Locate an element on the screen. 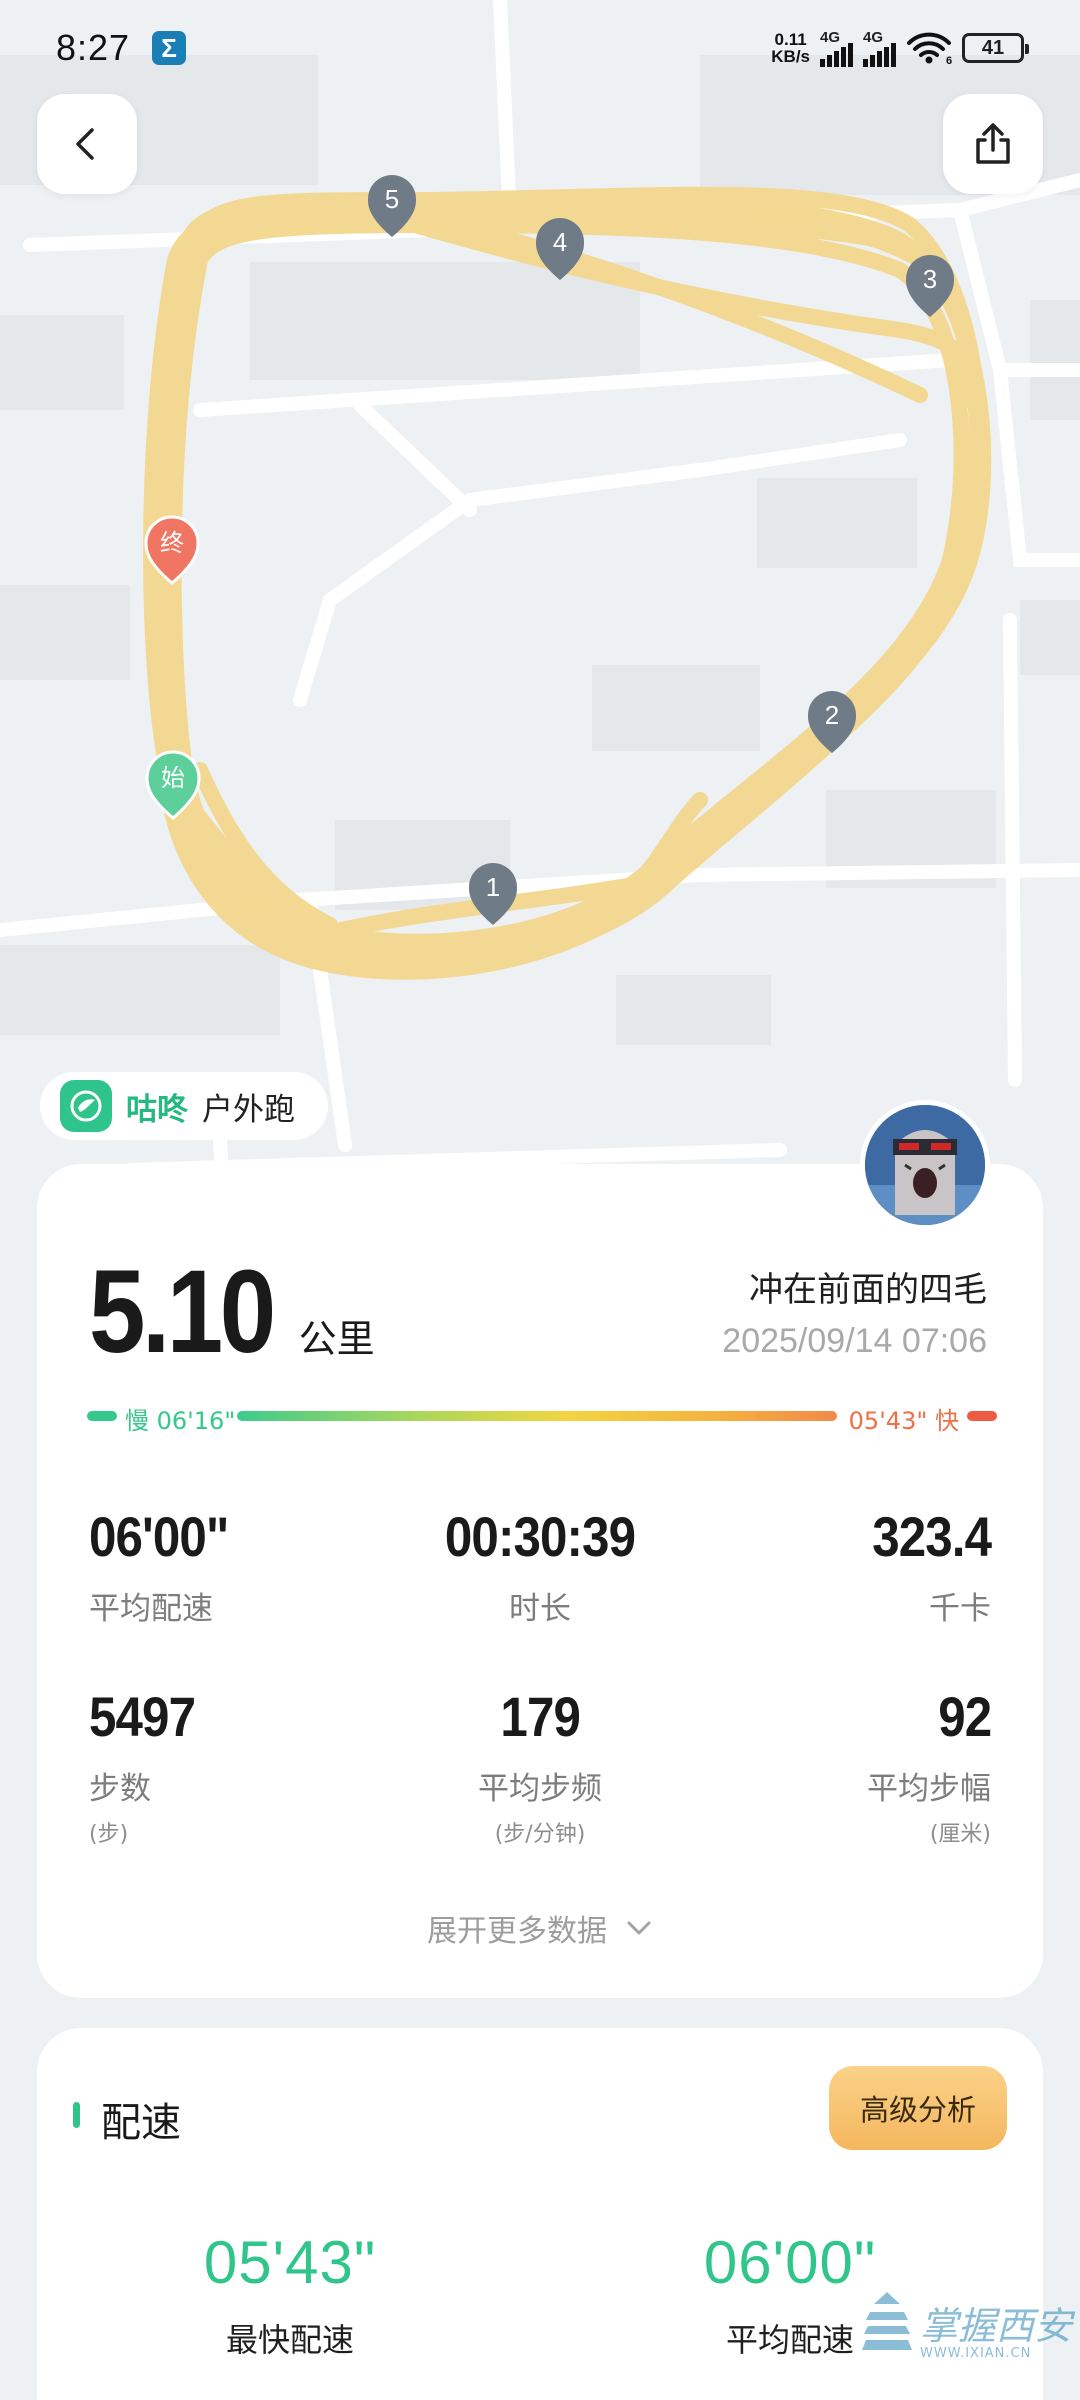 The image size is (1080, 2400). stat-stride: 92 平均步幅 (厘米) is located at coordinates (929, 1766).